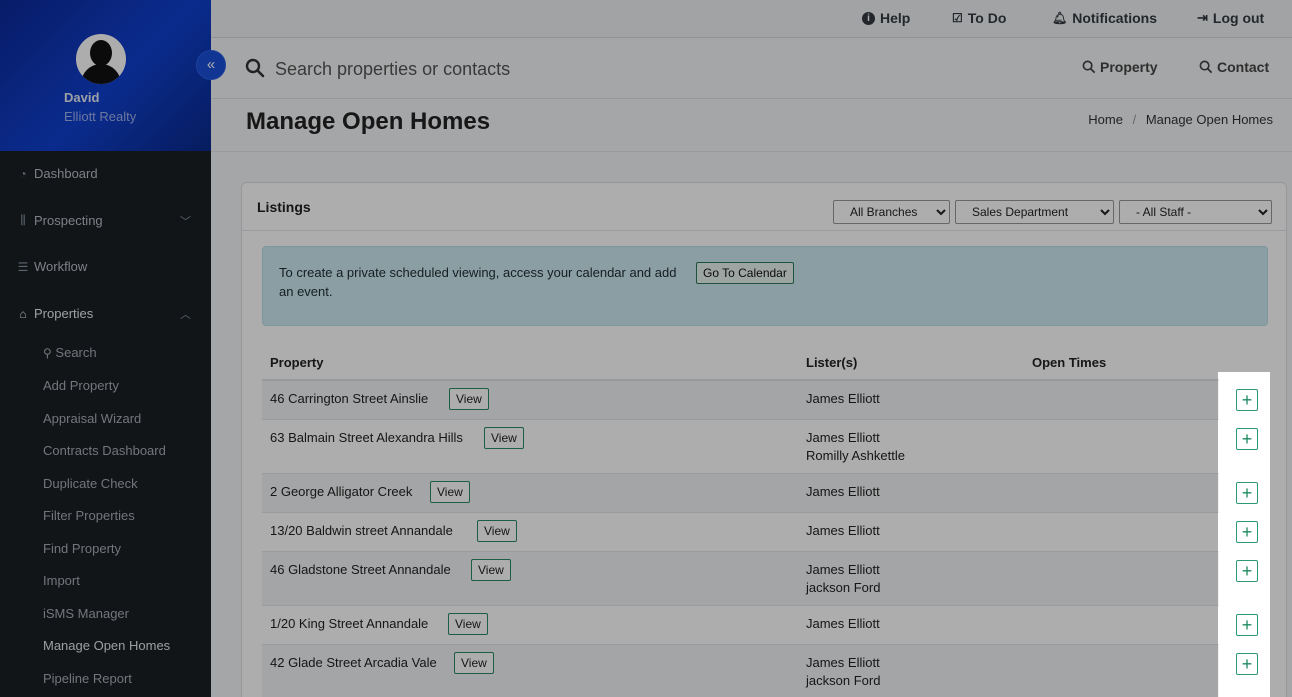 This screenshot has width=1292, height=697. Describe the element at coordinates (86, 613) in the screenshot. I see `sub-item-isms-manager: iSMS Manager` at that location.